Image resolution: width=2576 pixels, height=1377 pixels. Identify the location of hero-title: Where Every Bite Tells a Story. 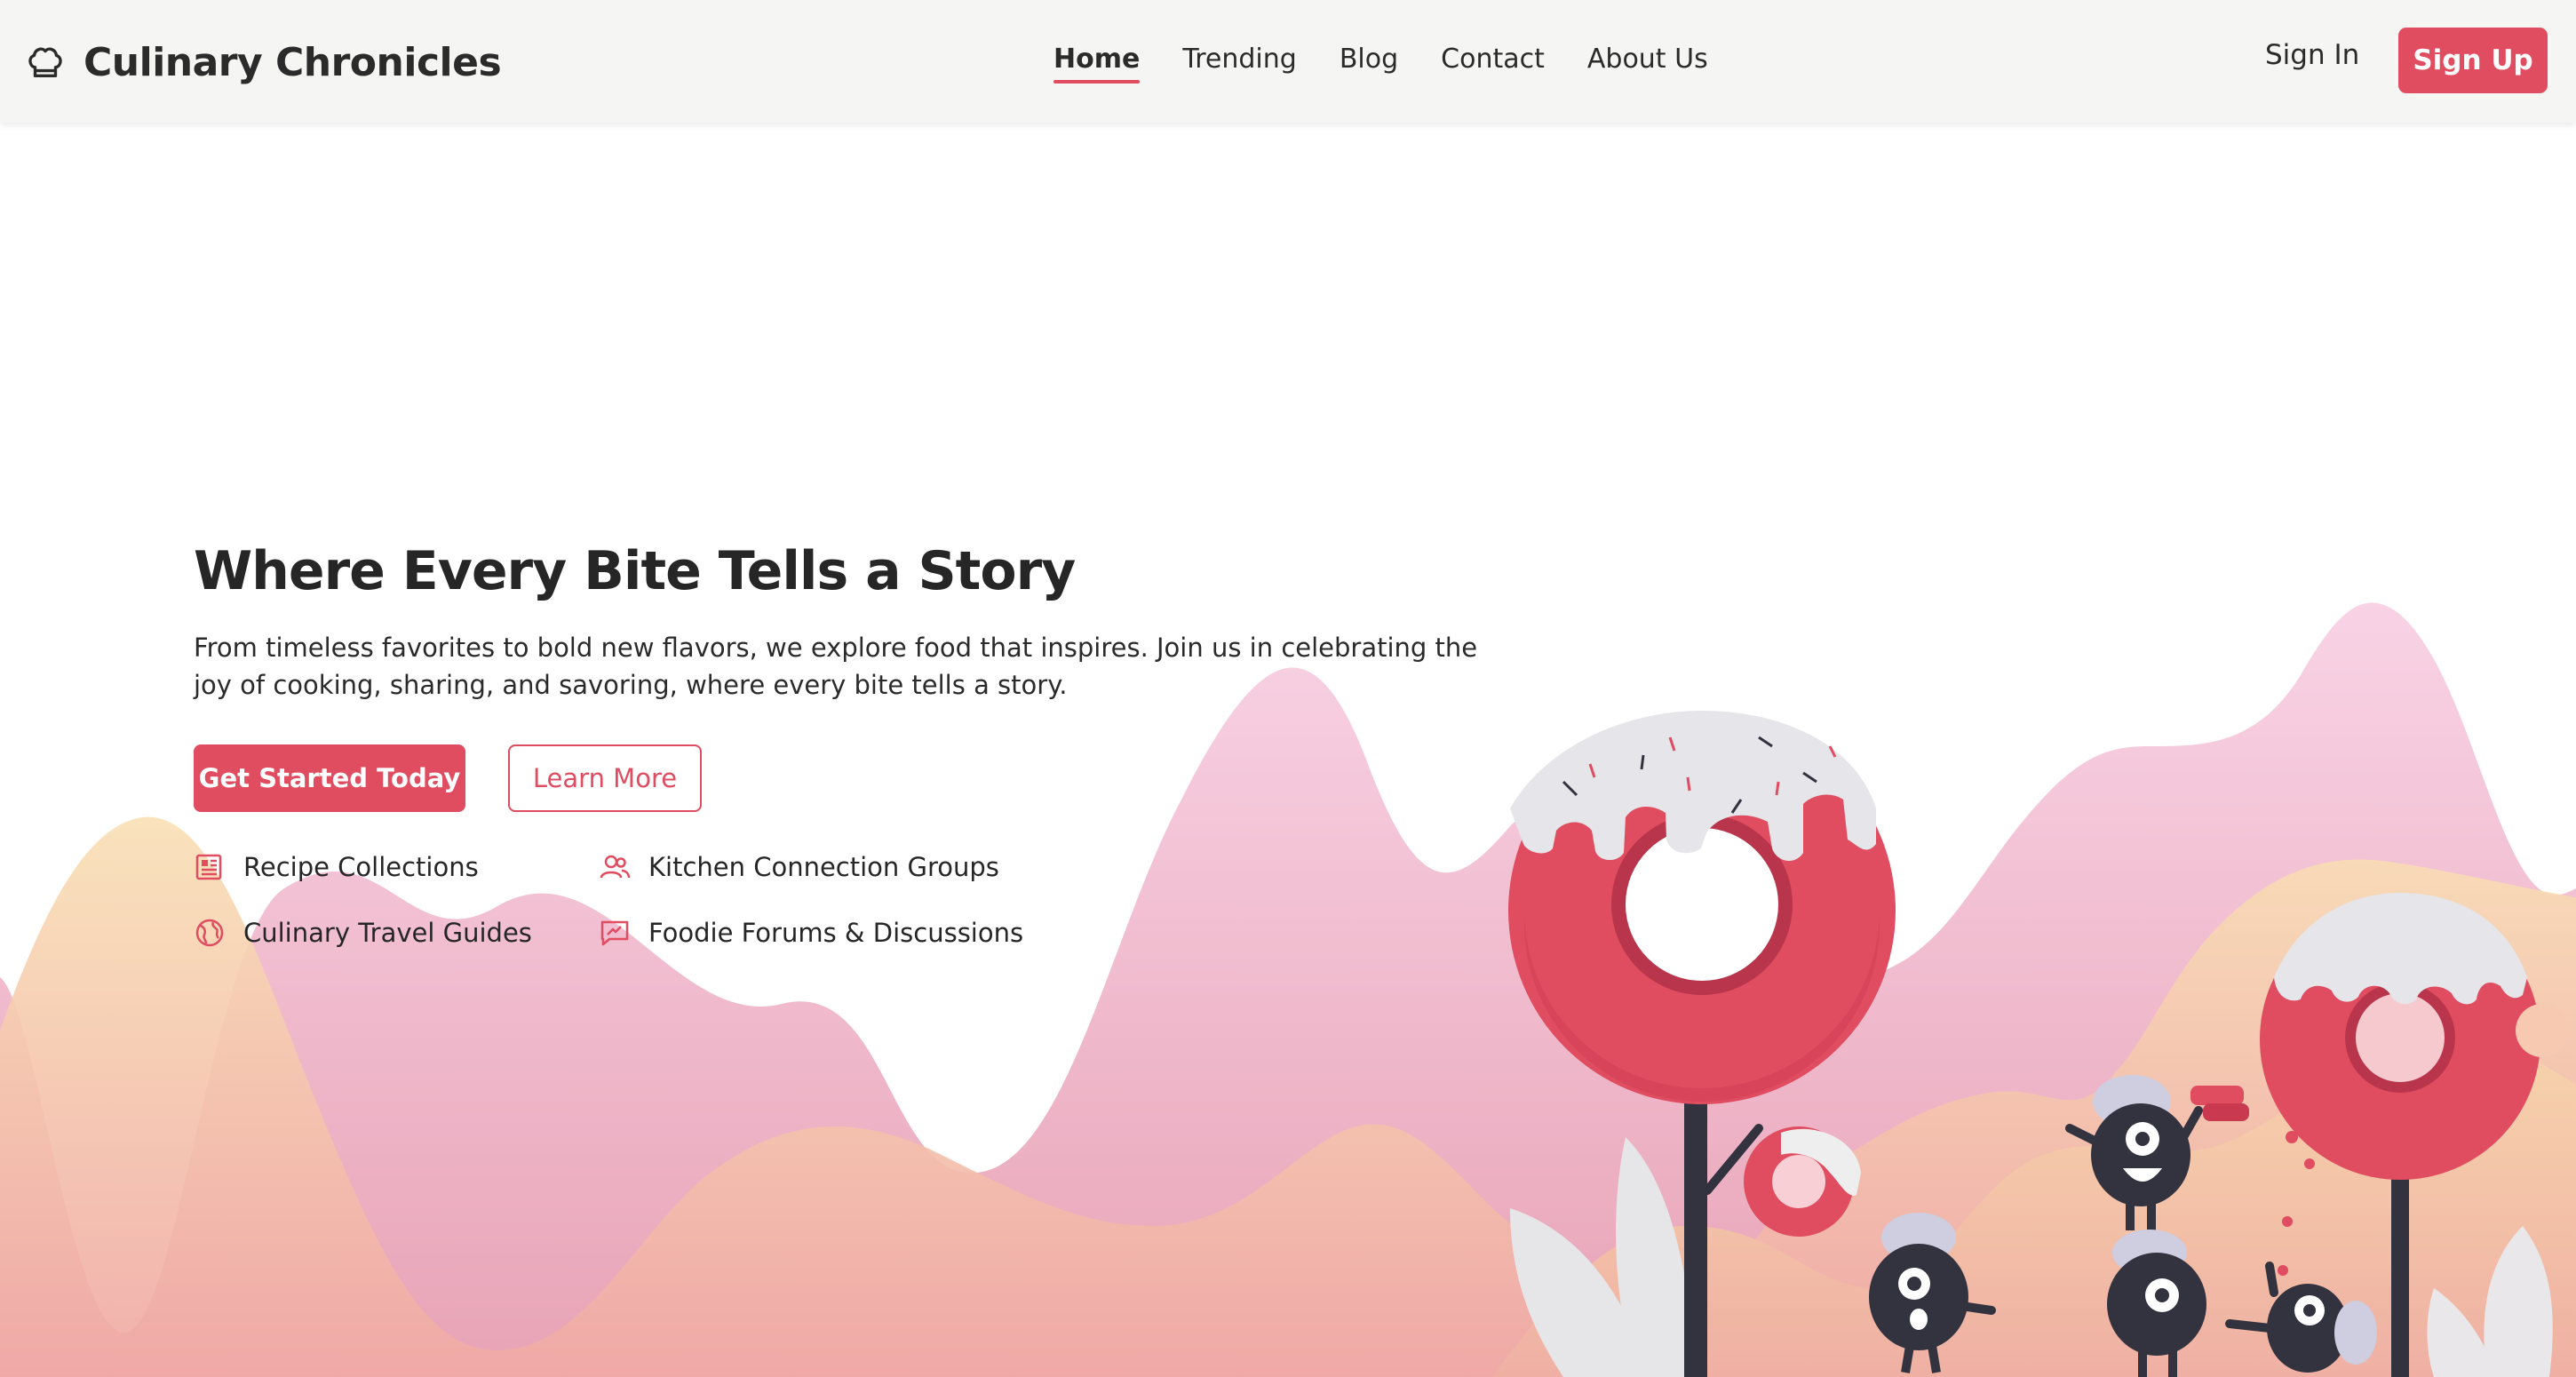
(635, 571).